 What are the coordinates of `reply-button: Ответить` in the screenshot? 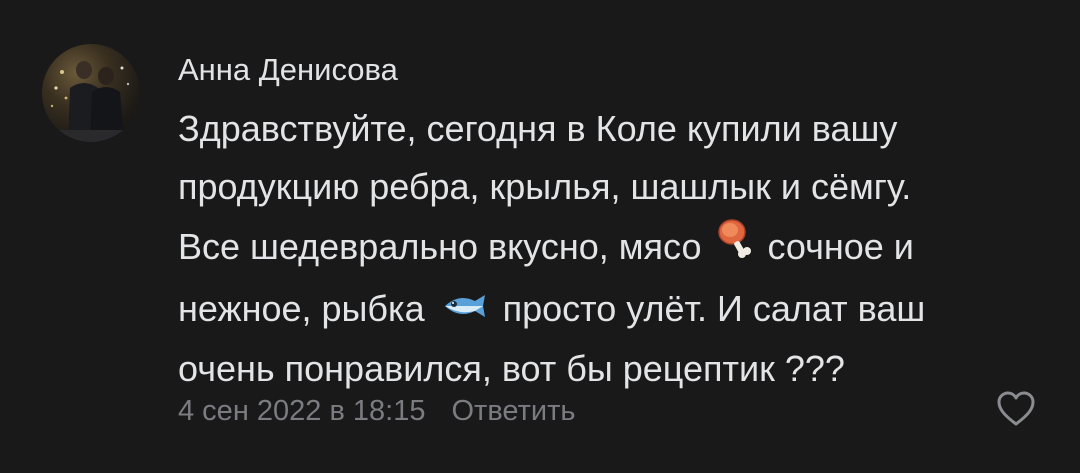 It's located at (514, 411).